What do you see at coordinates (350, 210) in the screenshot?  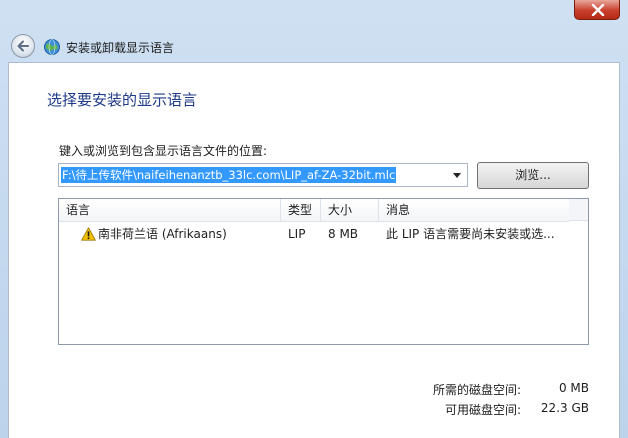 I see `column-header-size: 大小` at bounding box center [350, 210].